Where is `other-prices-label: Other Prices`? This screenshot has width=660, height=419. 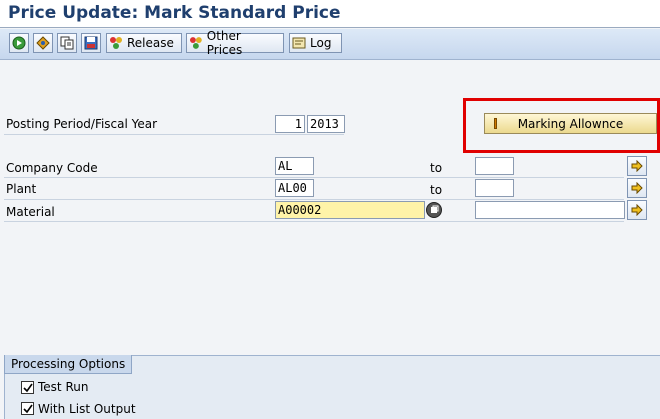 other-prices-label: Other Prices is located at coordinates (224, 43).